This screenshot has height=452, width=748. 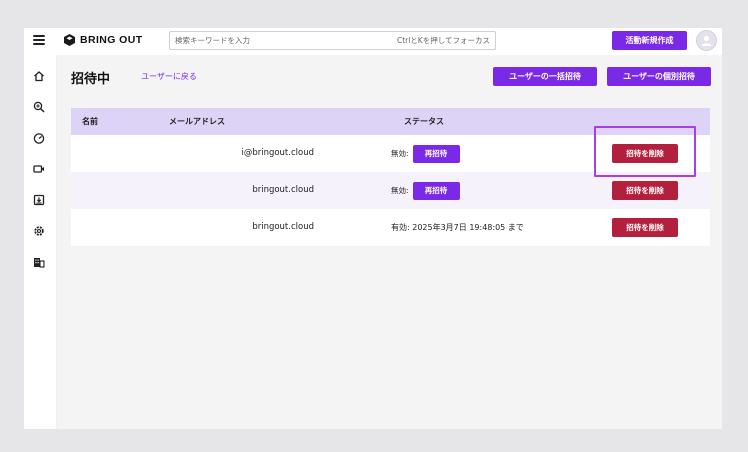 What do you see at coordinates (390, 190) in the screenshot?
I see `table-row: bringout.cloud 無効: 再招待 招待を削除` at bounding box center [390, 190].